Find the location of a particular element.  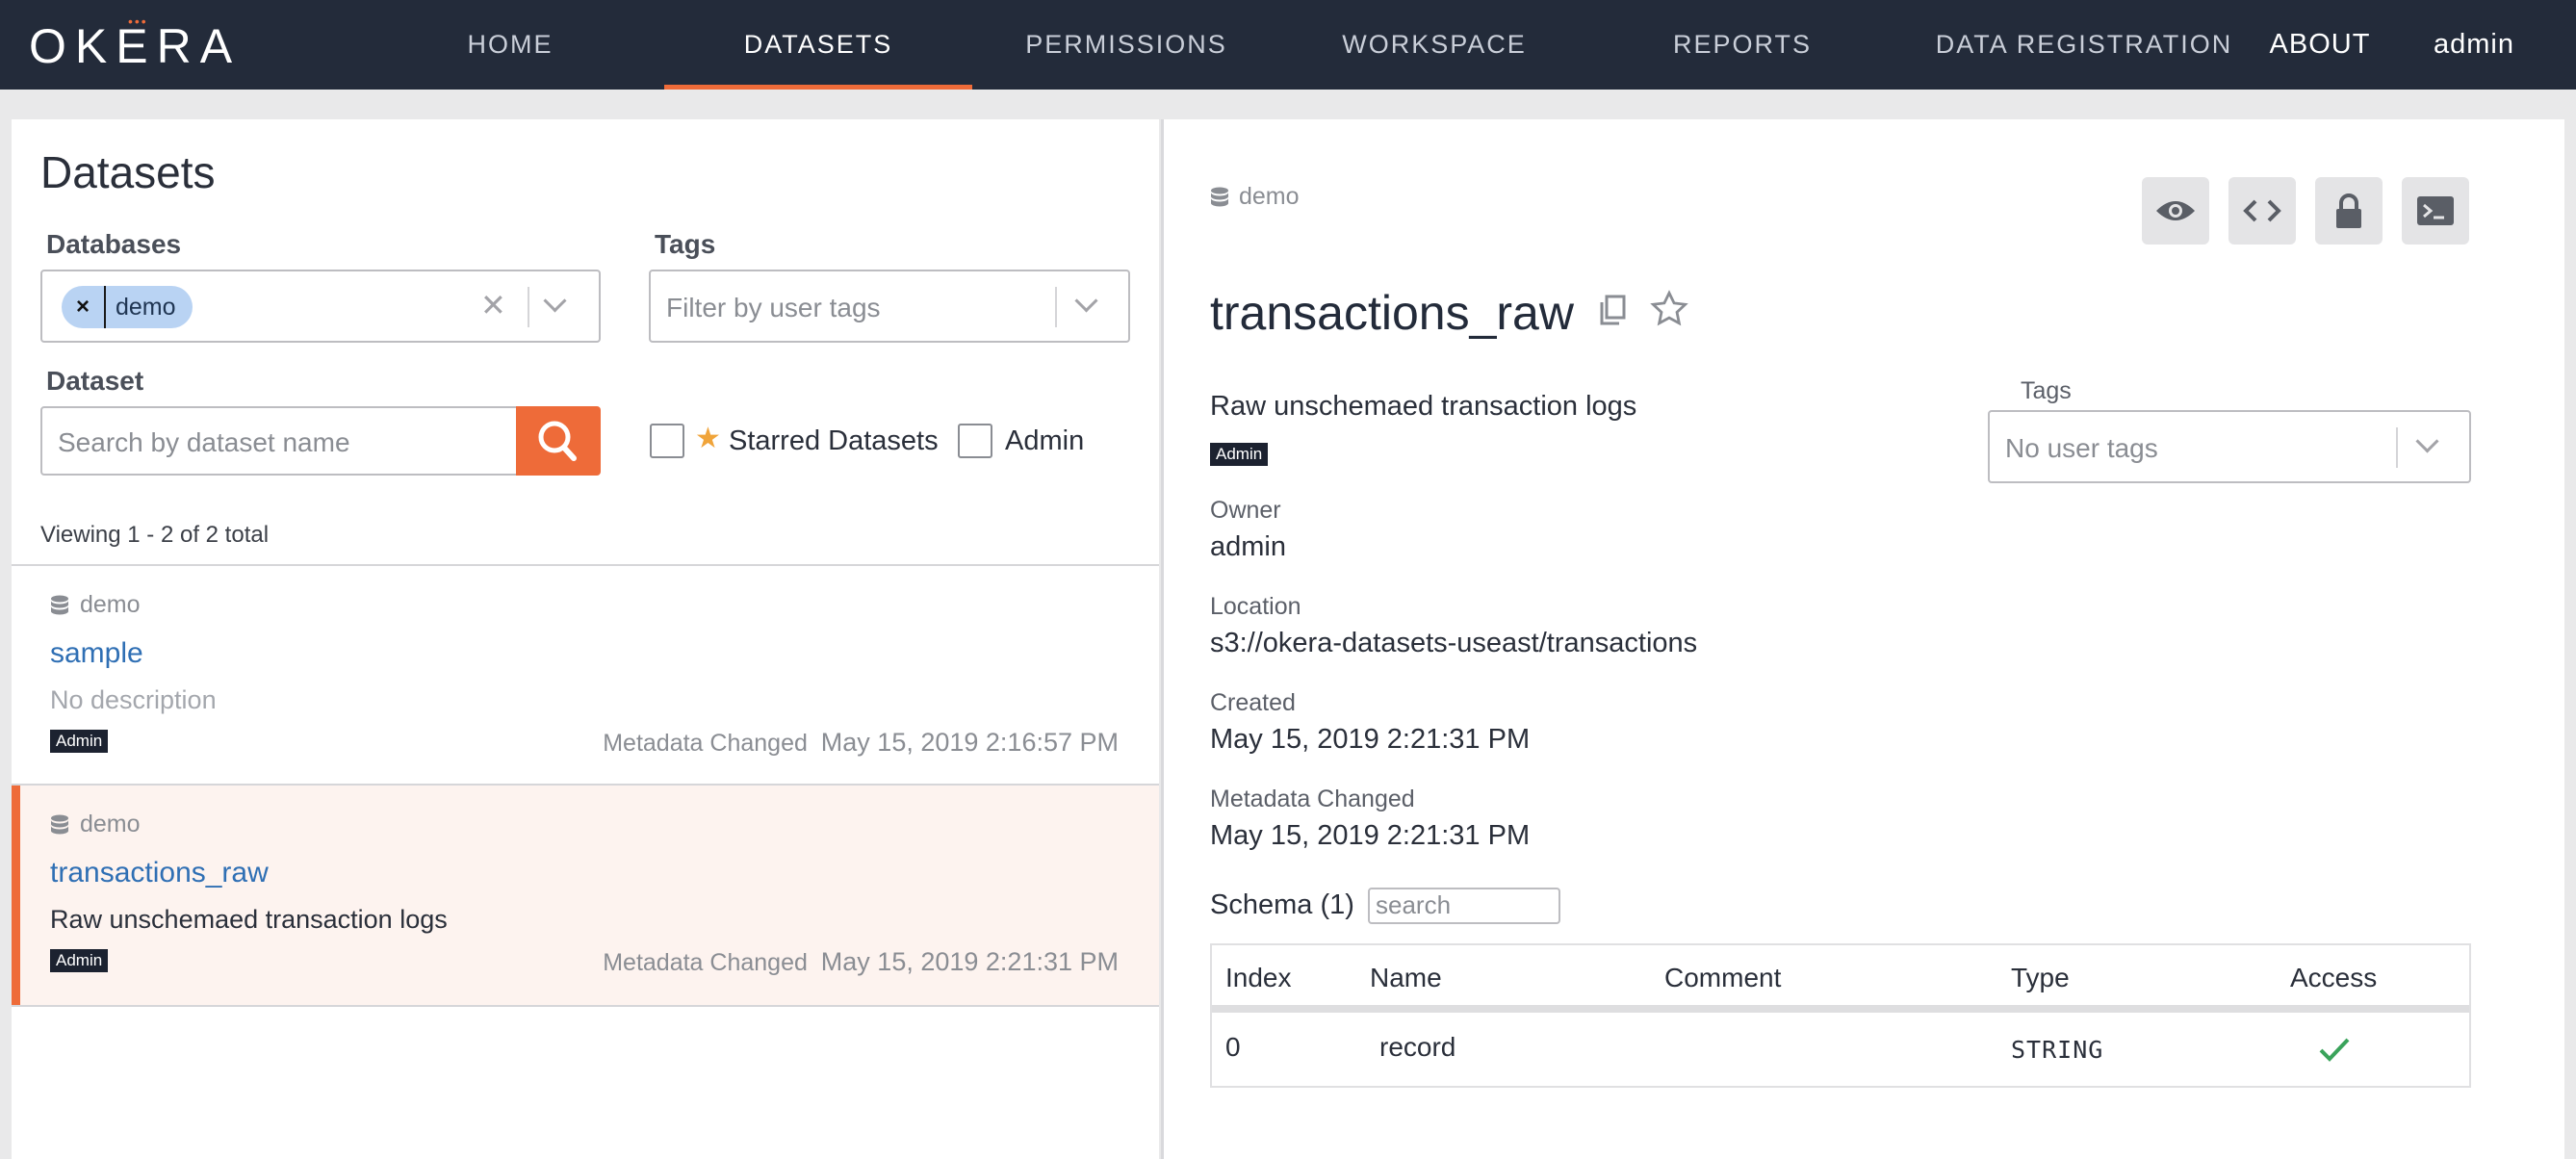

dataset-link-sample: sample is located at coordinates (97, 653).